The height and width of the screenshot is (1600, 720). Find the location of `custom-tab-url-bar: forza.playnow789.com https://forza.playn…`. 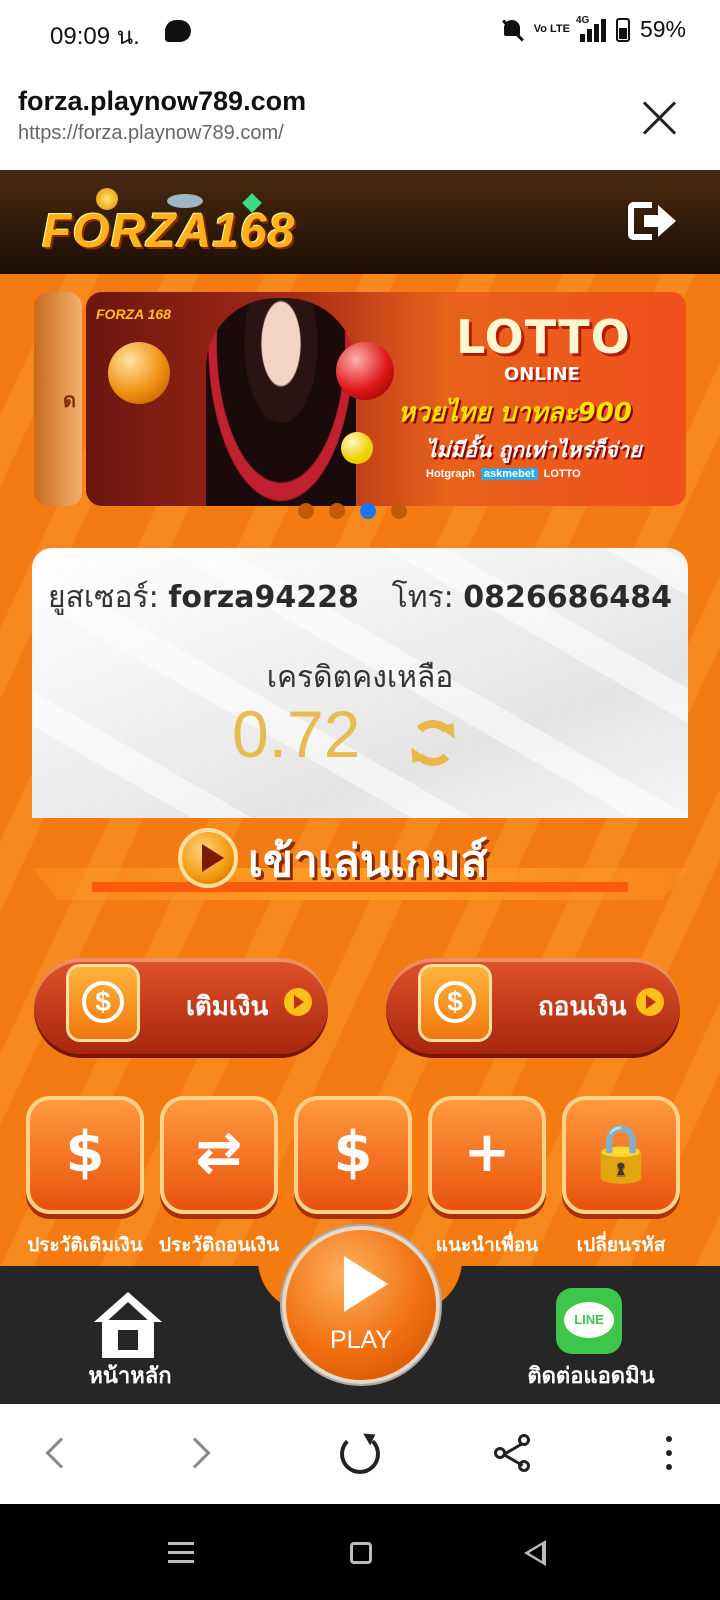

custom-tab-url-bar: forza.playnow789.com https://forza.playn… is located at coordinates (360, 118).